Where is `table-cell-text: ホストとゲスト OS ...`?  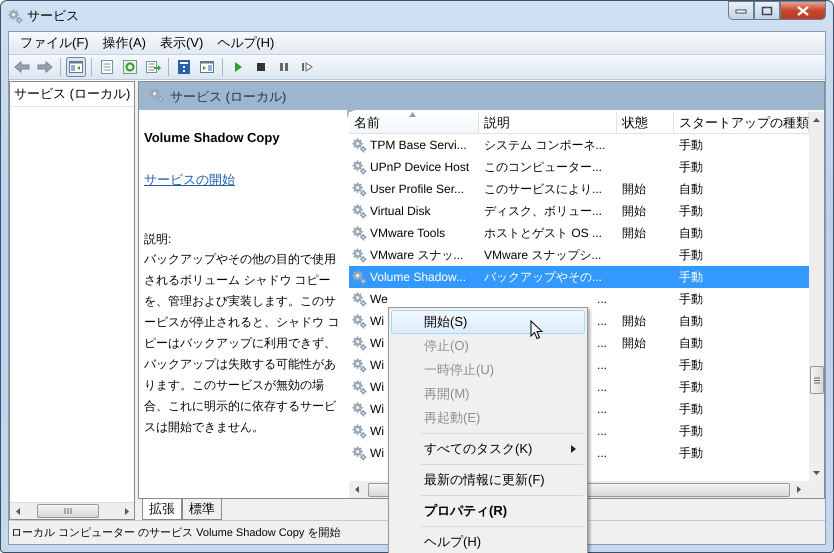 table-cell-text: ホストとゲスト OS ... is located at coordinates (543, 233).